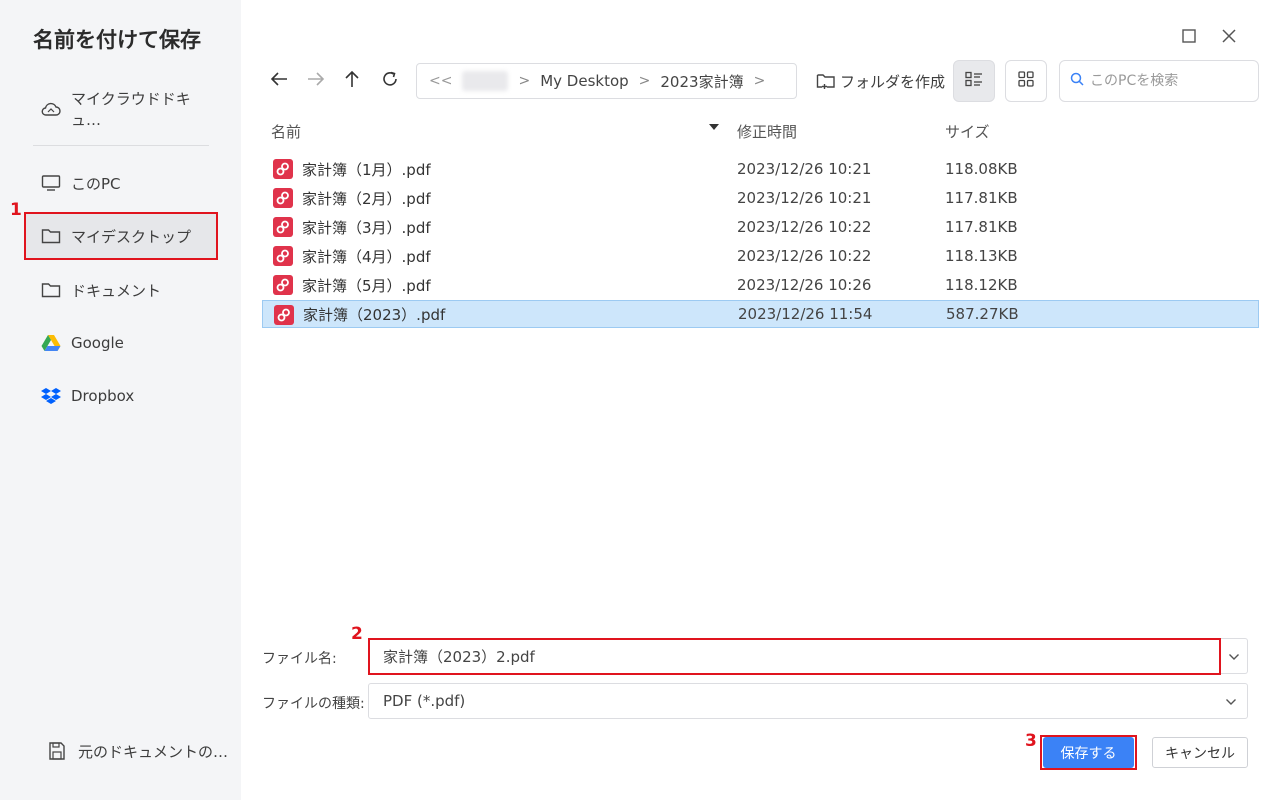  I want to click on sidebar-item-this-pc: このPC, so click(121, 183).